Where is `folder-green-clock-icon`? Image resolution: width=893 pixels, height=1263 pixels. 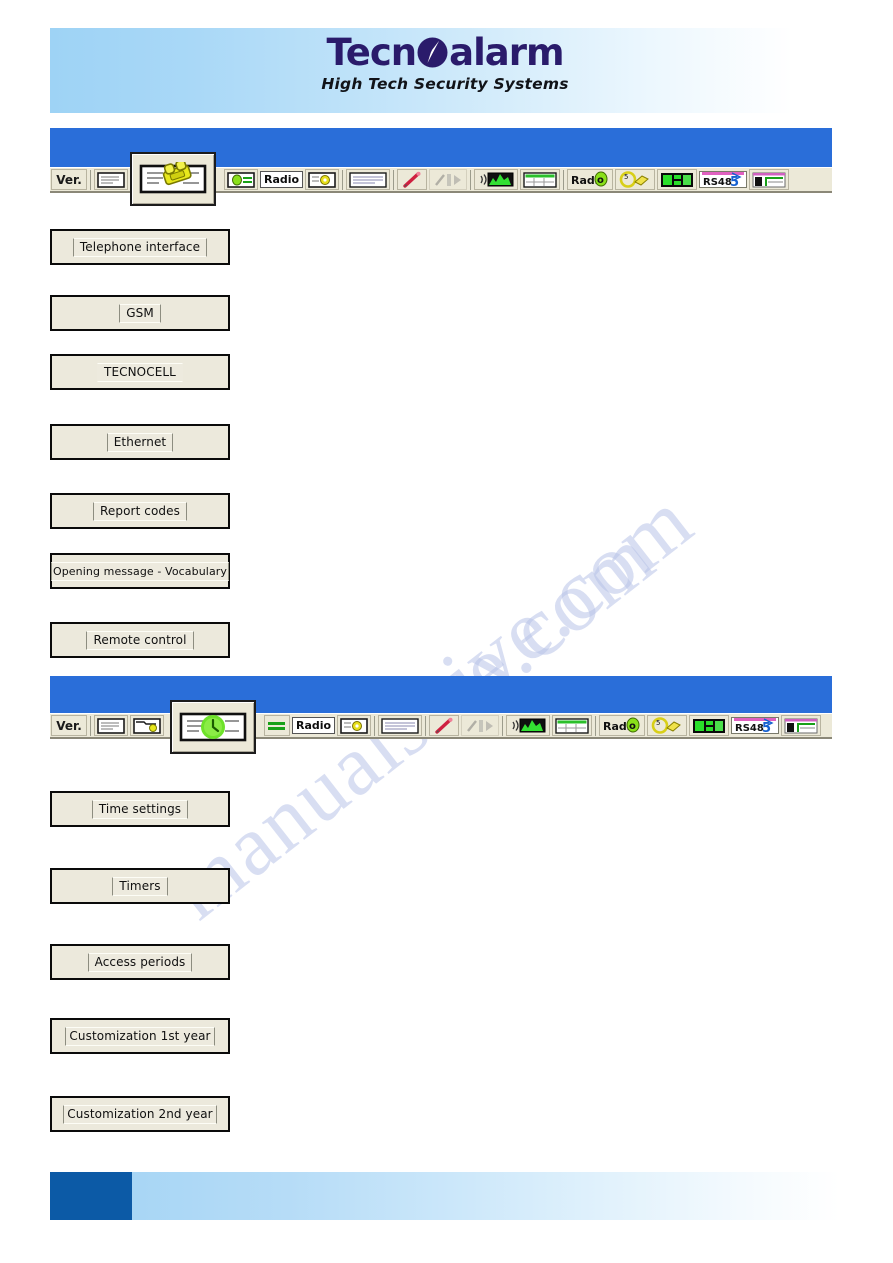 folder-green-clock-icon is located at coordinates (213, 727).